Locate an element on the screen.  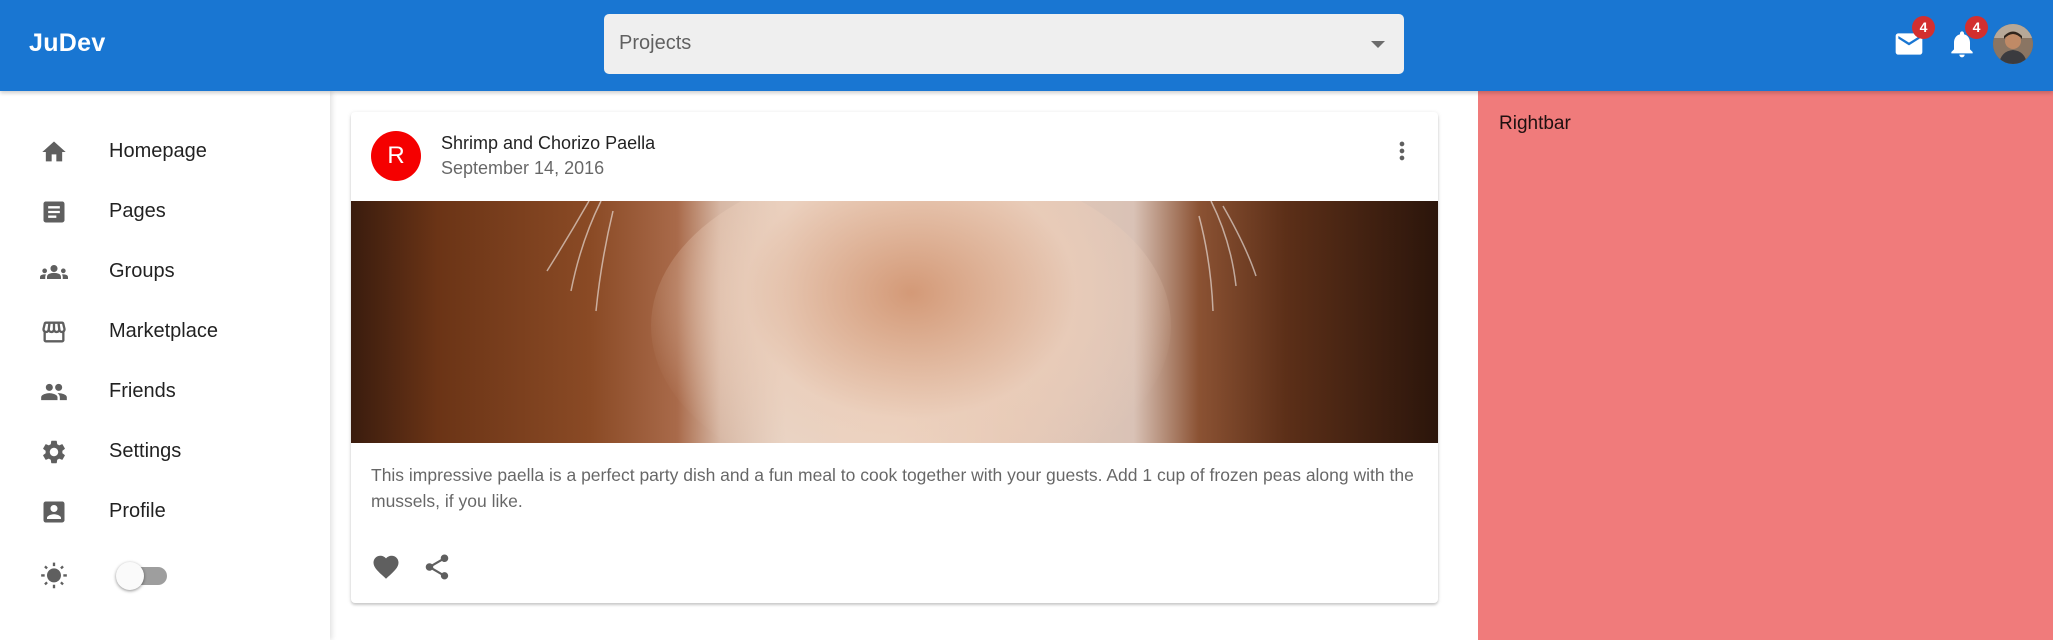
share-button is located at coordinates (437, 567).